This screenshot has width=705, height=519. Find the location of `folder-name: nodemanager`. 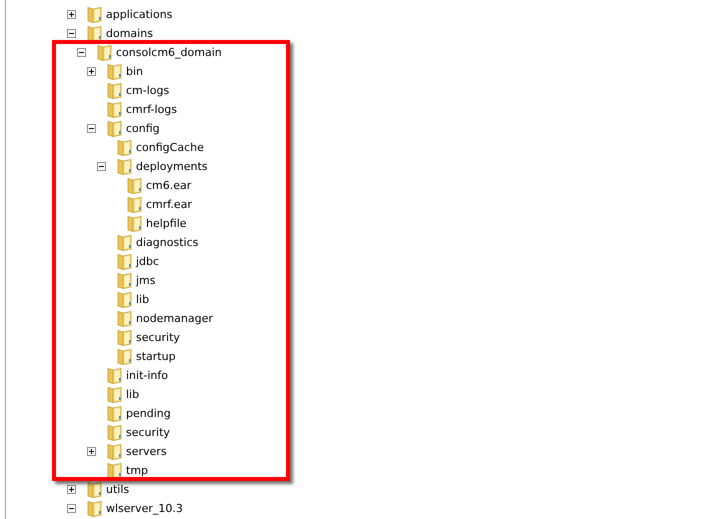

folder-name: nodemanager is located at coordinates (174, 318).